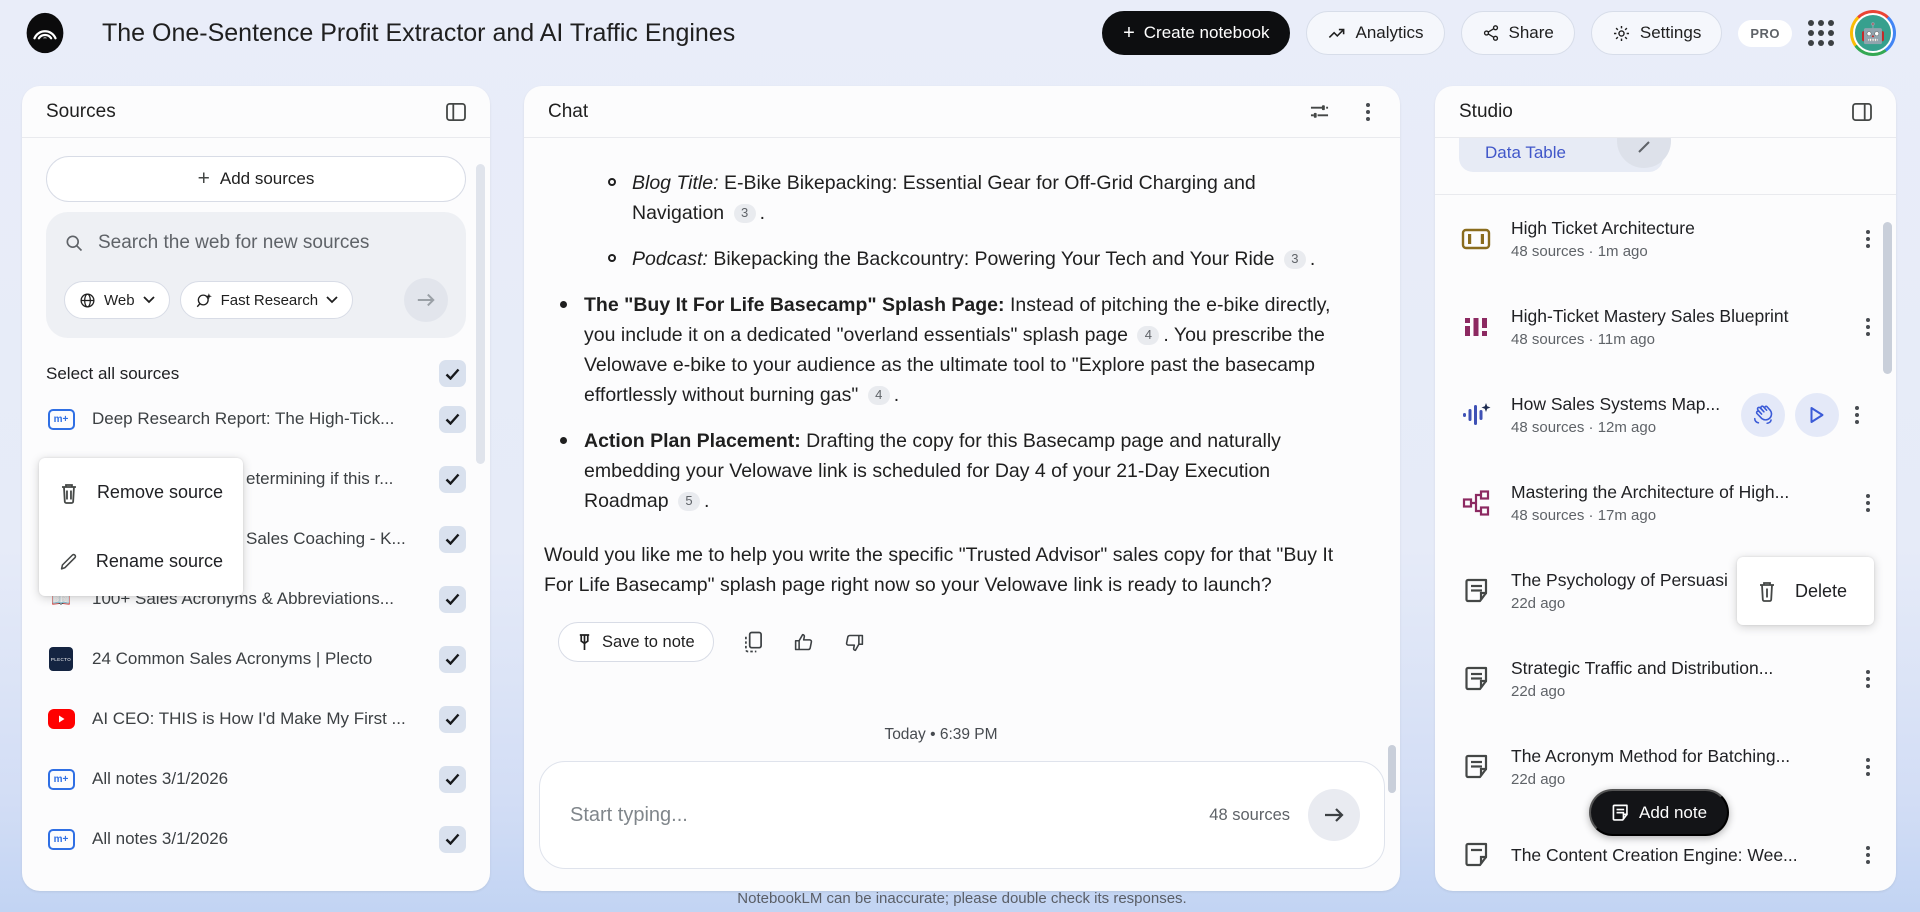 The image size is (1920, 912). Describe the element at coordinates (1821, 33) in the screenshot. I see `apps-grid-icon` at that location.